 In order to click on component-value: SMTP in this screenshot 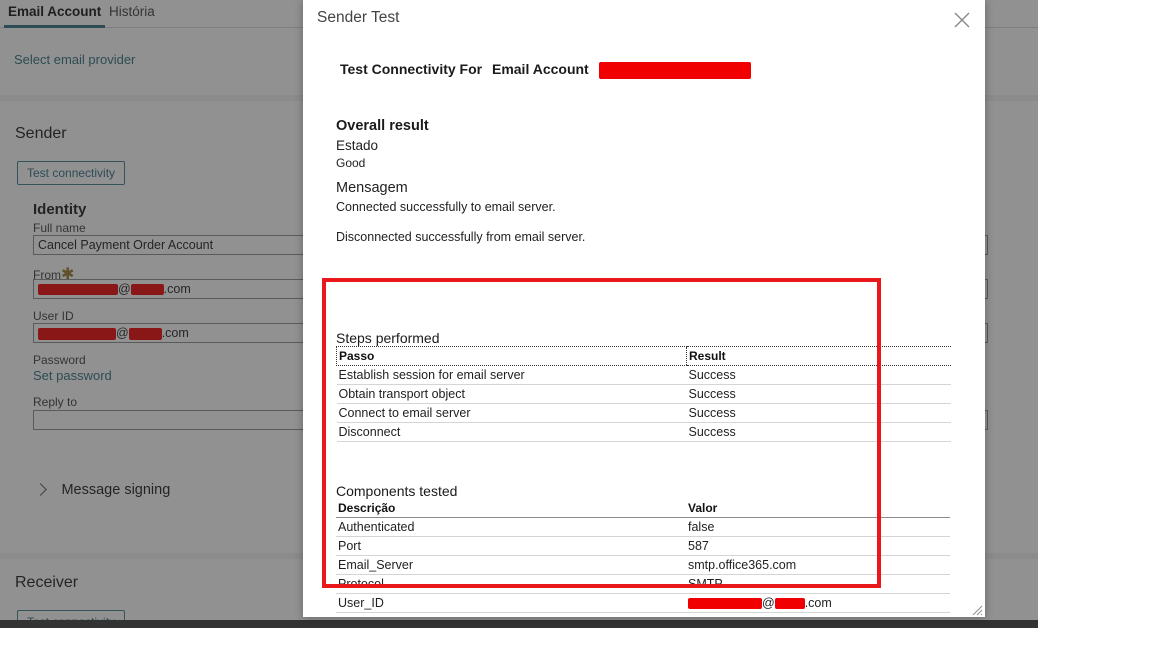, I will do `click(818, 584)`.